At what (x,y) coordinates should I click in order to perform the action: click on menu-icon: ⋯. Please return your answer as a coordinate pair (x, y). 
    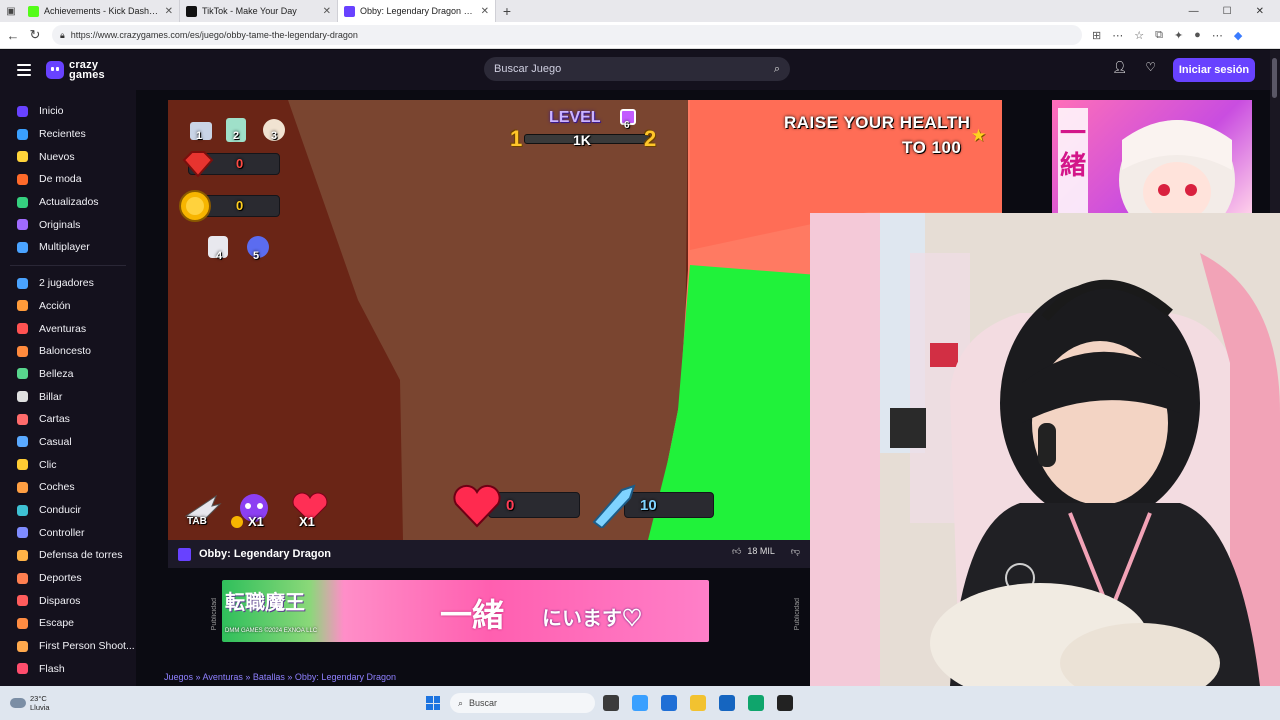
    Looking at the image, I should click on (1217, 35).